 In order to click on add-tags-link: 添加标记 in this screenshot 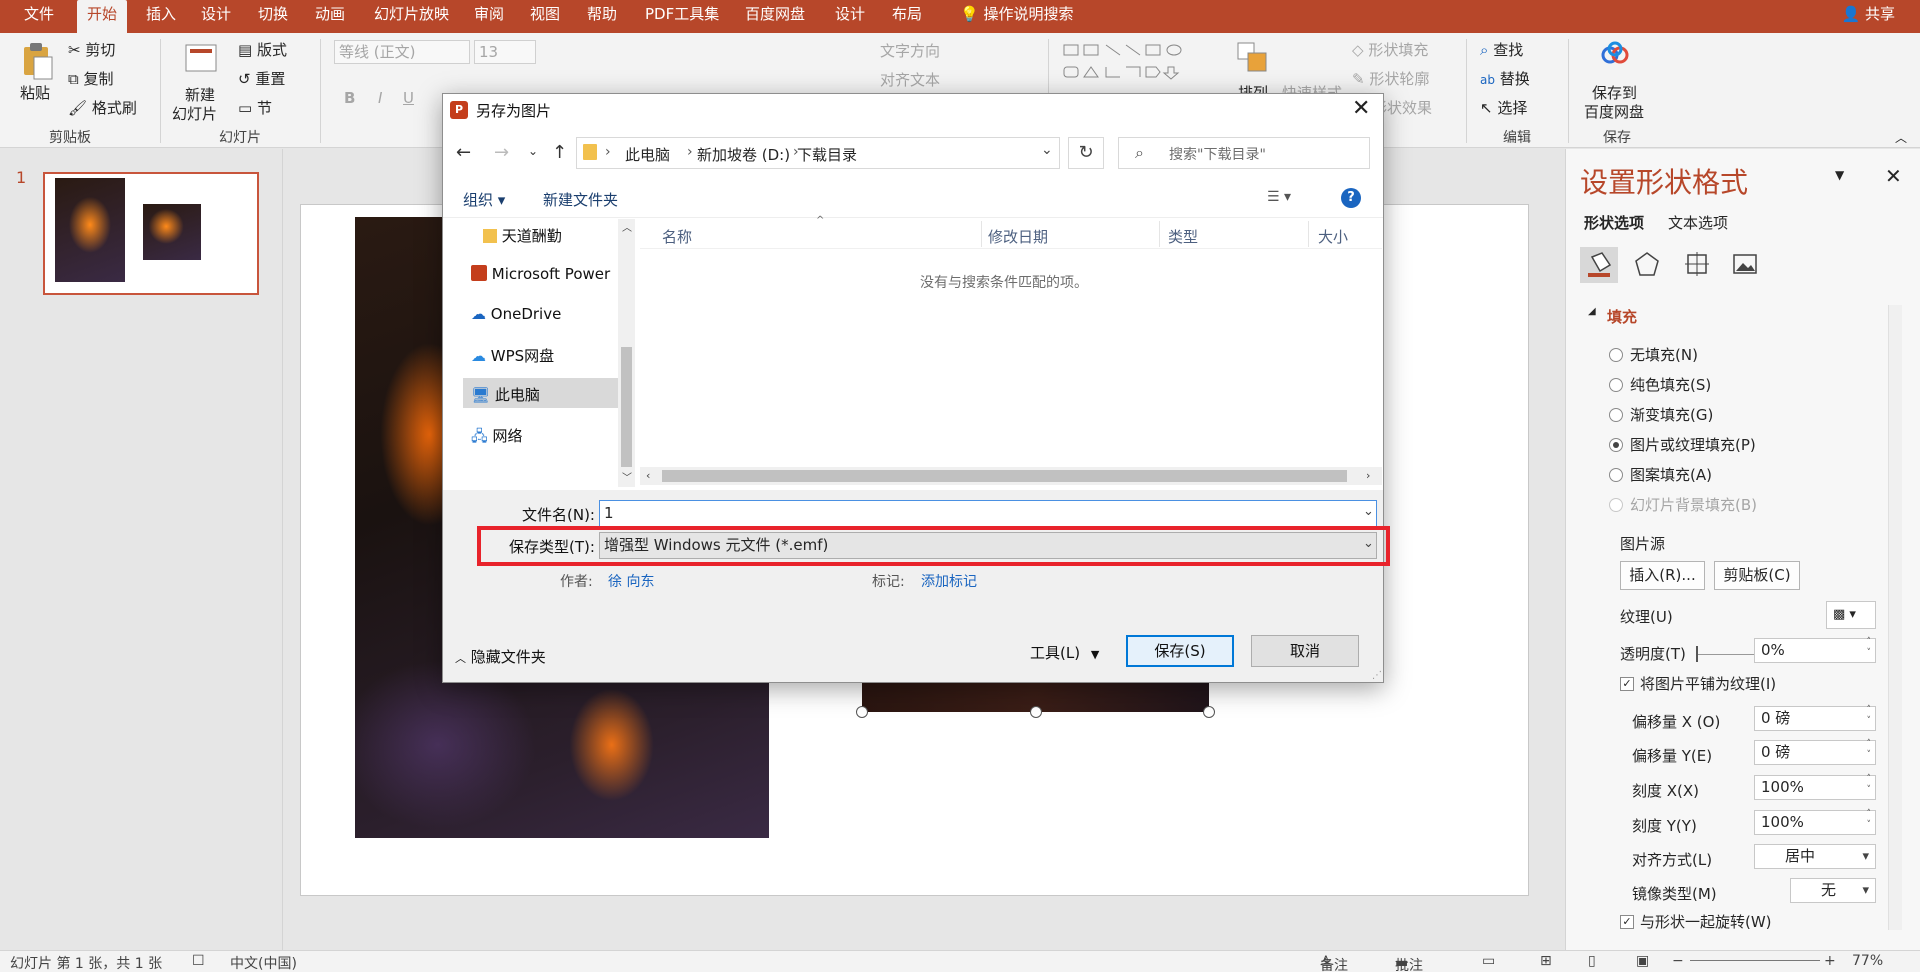, I will do `click(949, 581)`.